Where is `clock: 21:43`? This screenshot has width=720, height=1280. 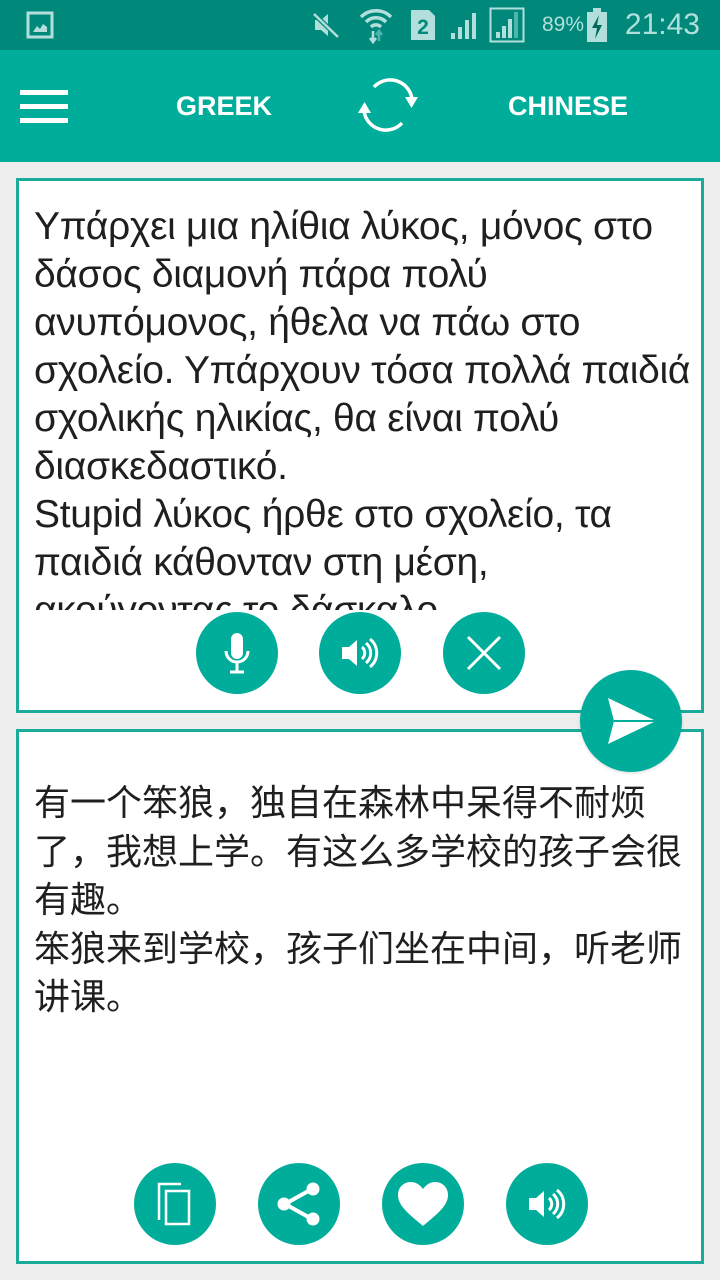 clock: 21:43 is located at coordinates (662, 24).